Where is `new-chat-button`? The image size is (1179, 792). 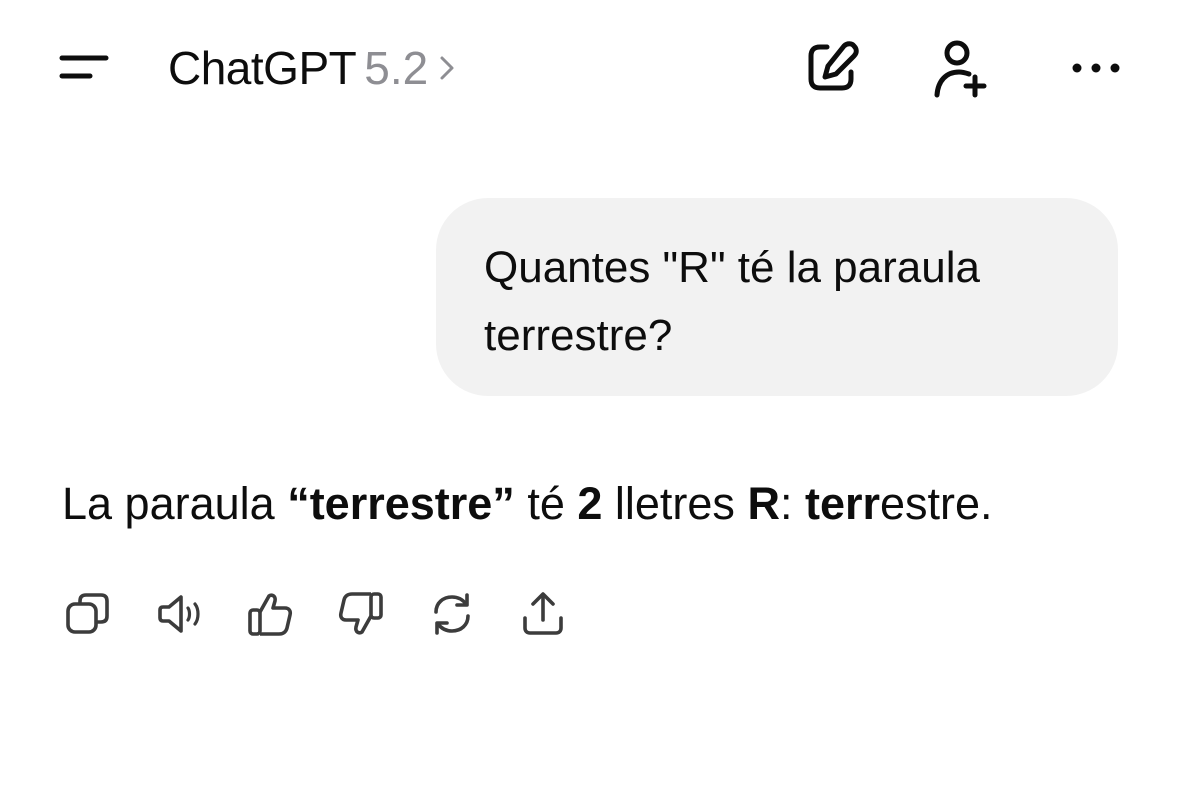
new-chat-button is located at coordinates (831, 68).